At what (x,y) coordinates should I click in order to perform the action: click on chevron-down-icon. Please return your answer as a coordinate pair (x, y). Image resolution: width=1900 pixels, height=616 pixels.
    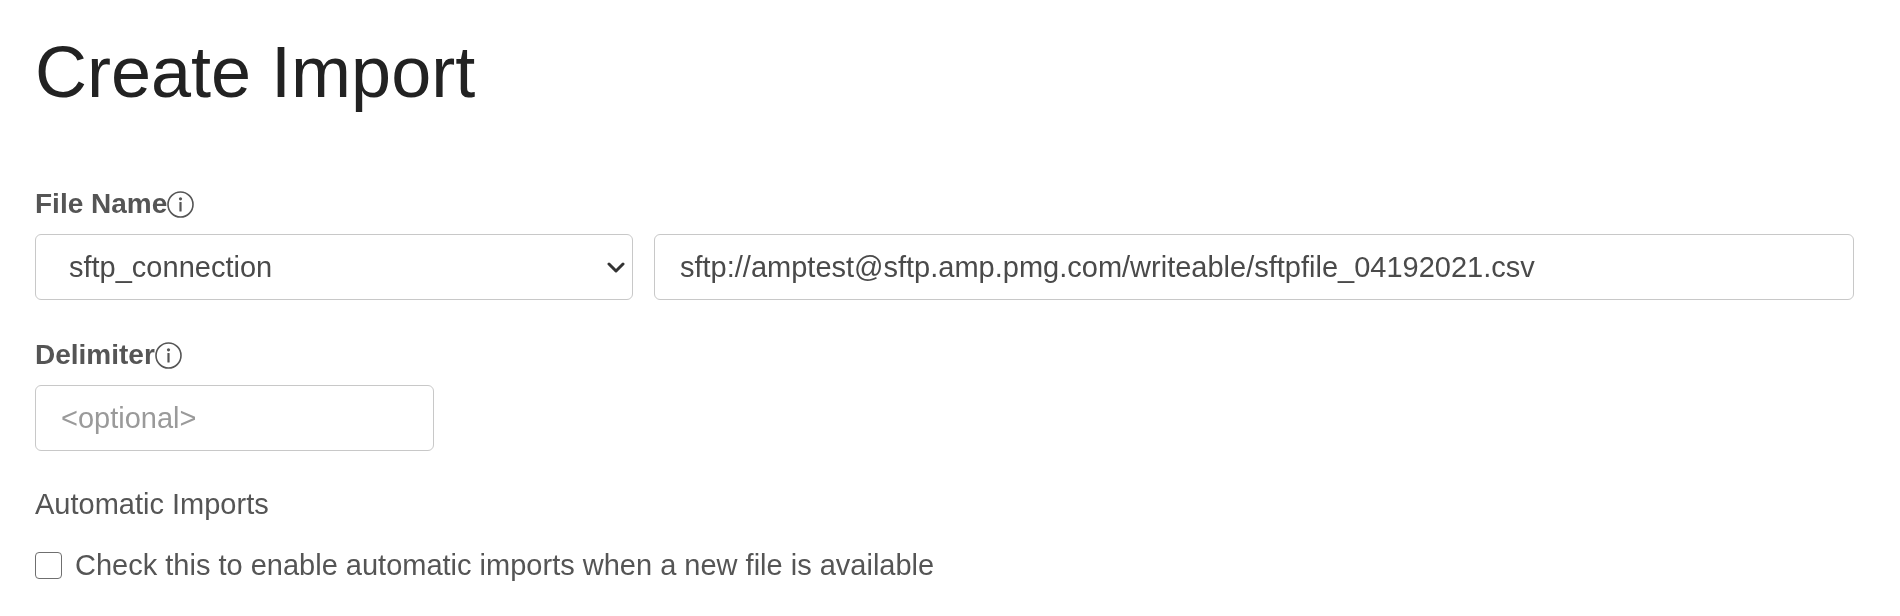
    Looking at the image, I should click on (616, 267).